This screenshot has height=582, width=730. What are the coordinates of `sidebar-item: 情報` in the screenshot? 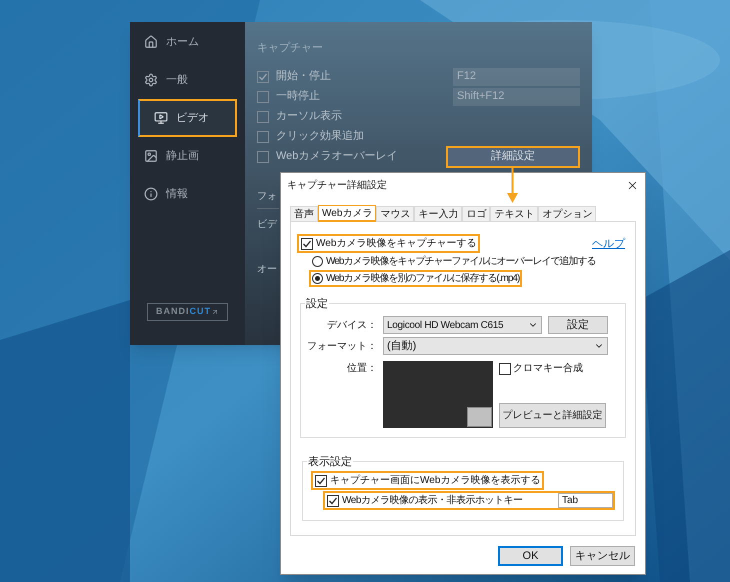 It's located at (187, 194).